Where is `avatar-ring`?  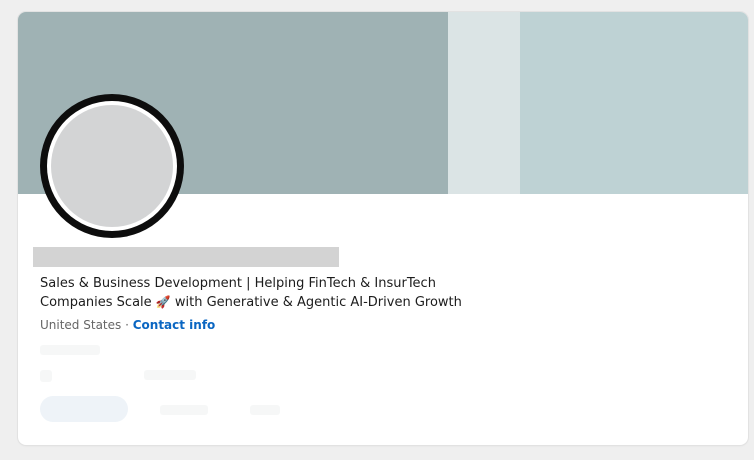 avatar-ring is located at coordinates (112, 166).